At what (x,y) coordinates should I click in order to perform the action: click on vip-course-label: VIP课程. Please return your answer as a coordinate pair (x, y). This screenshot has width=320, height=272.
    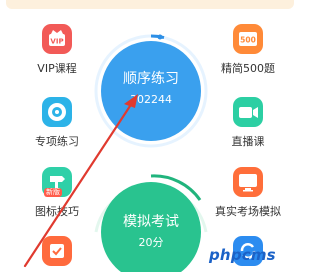
    Looking at the image, I should click on (57, 68).